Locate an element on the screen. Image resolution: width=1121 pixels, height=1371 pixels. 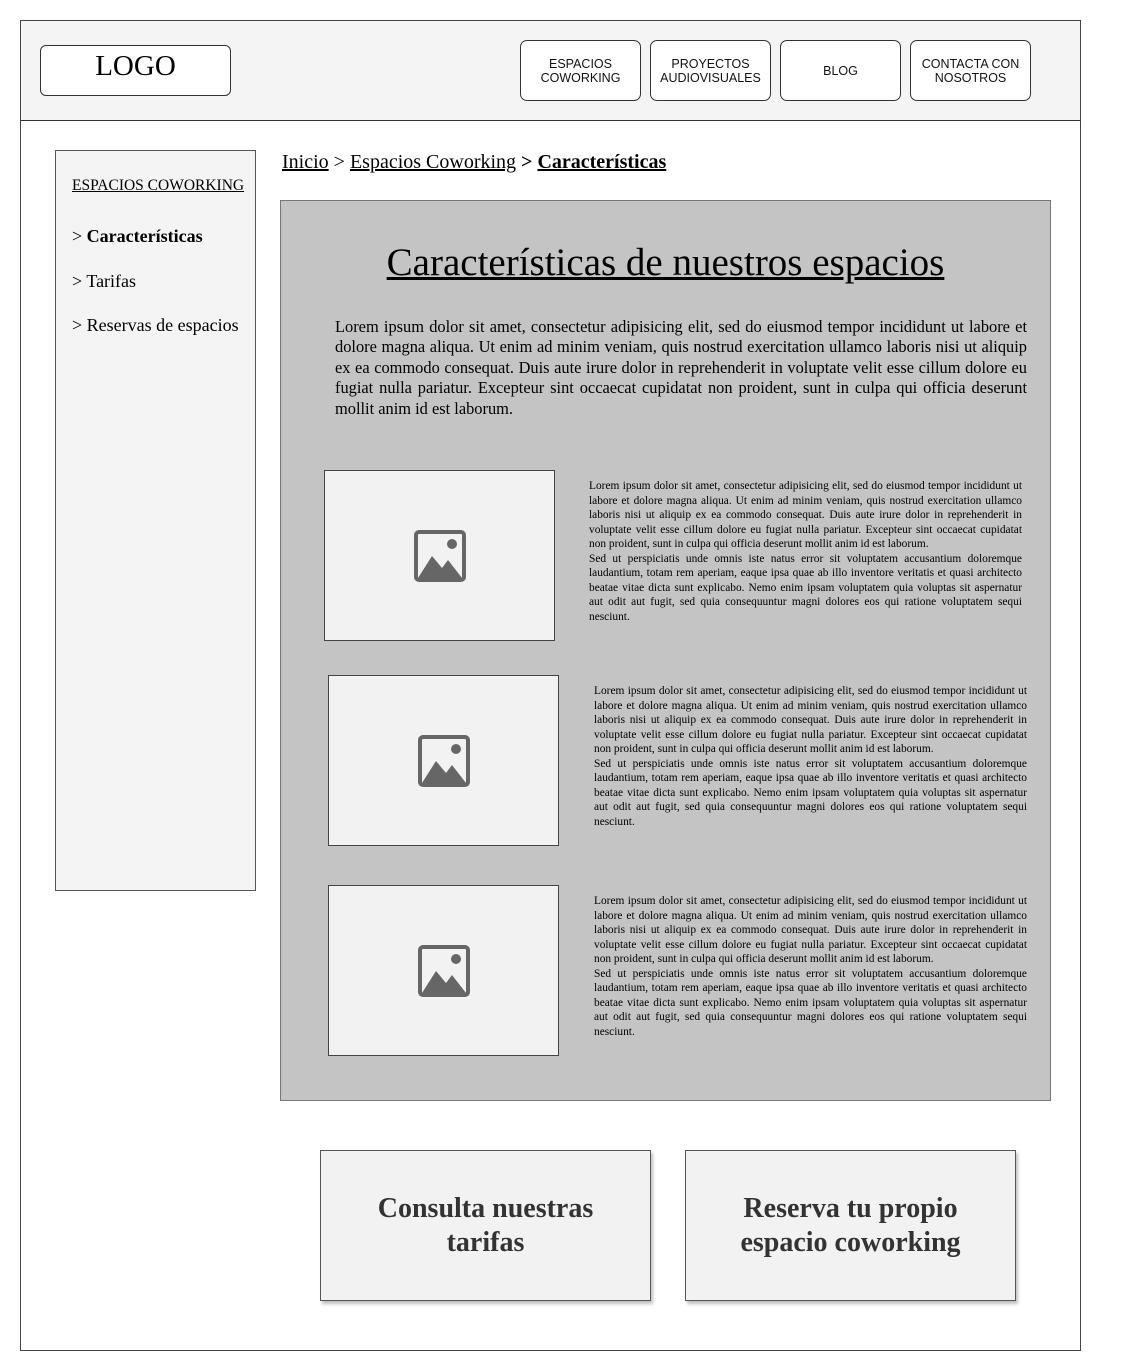
nav-blog: BLOG is located at coordinates (840, 70).